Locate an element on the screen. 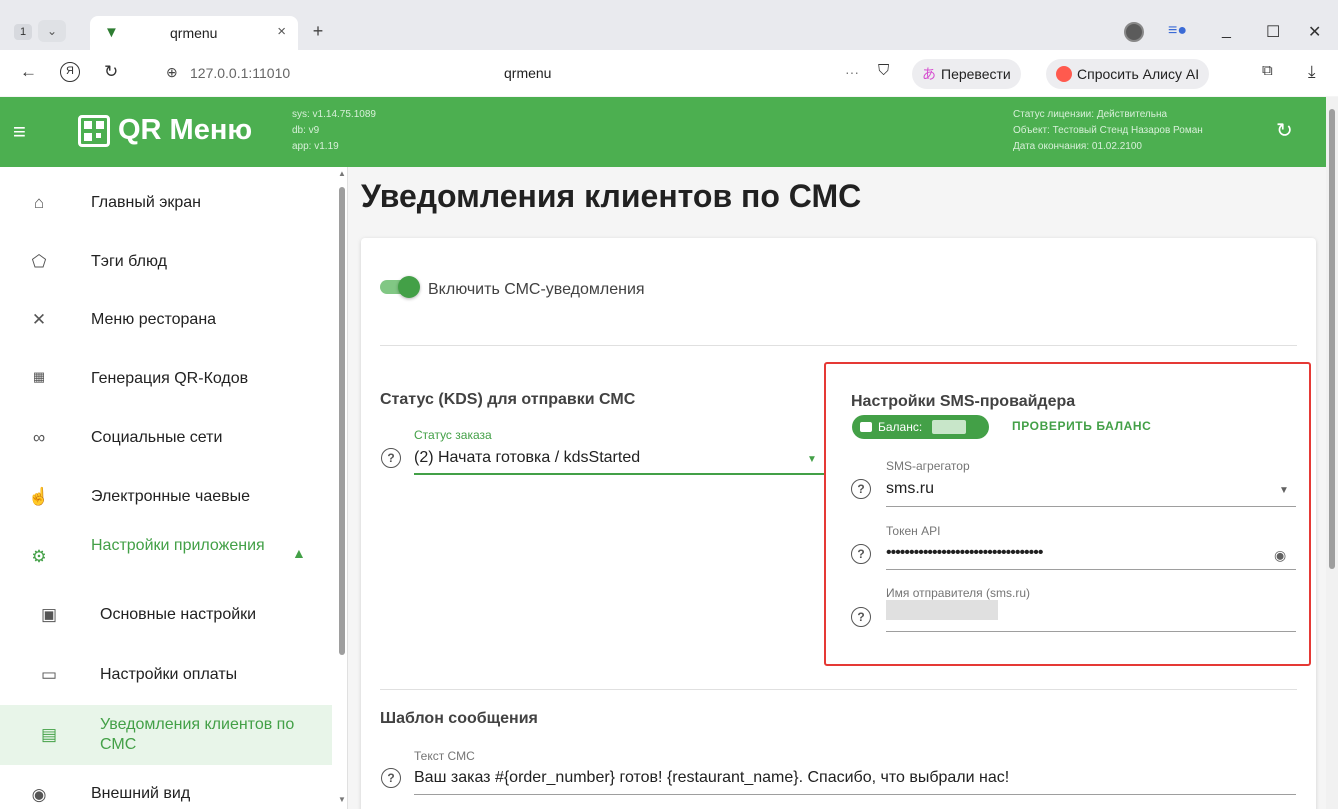 The width and height of the screenshot is (1338, 809). sidebar-item-menu: ✕ Меню ресторана is located at coordinates (166, 321).